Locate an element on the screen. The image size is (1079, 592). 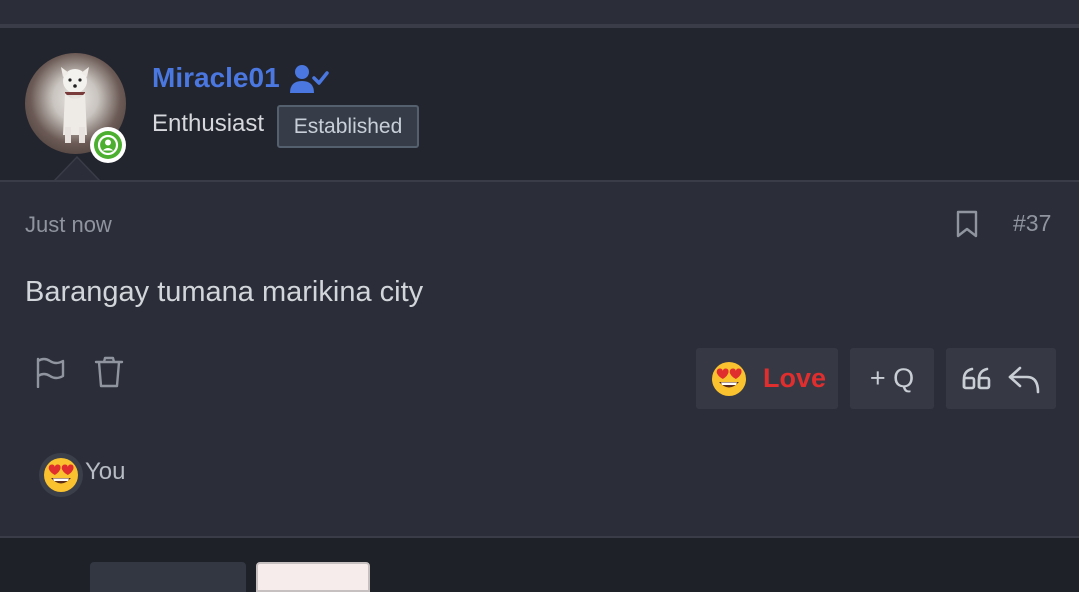
user-banner: Established is located at coordinates (348, 126).